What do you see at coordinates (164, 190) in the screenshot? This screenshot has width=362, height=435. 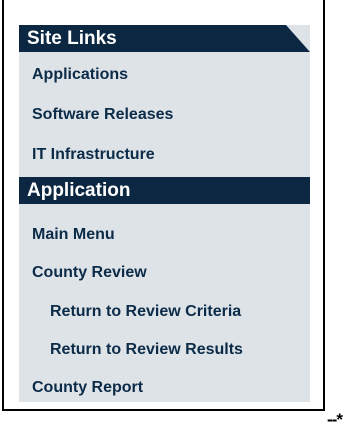 I see `section-header-application: Application` at bounding box center [164, 190].